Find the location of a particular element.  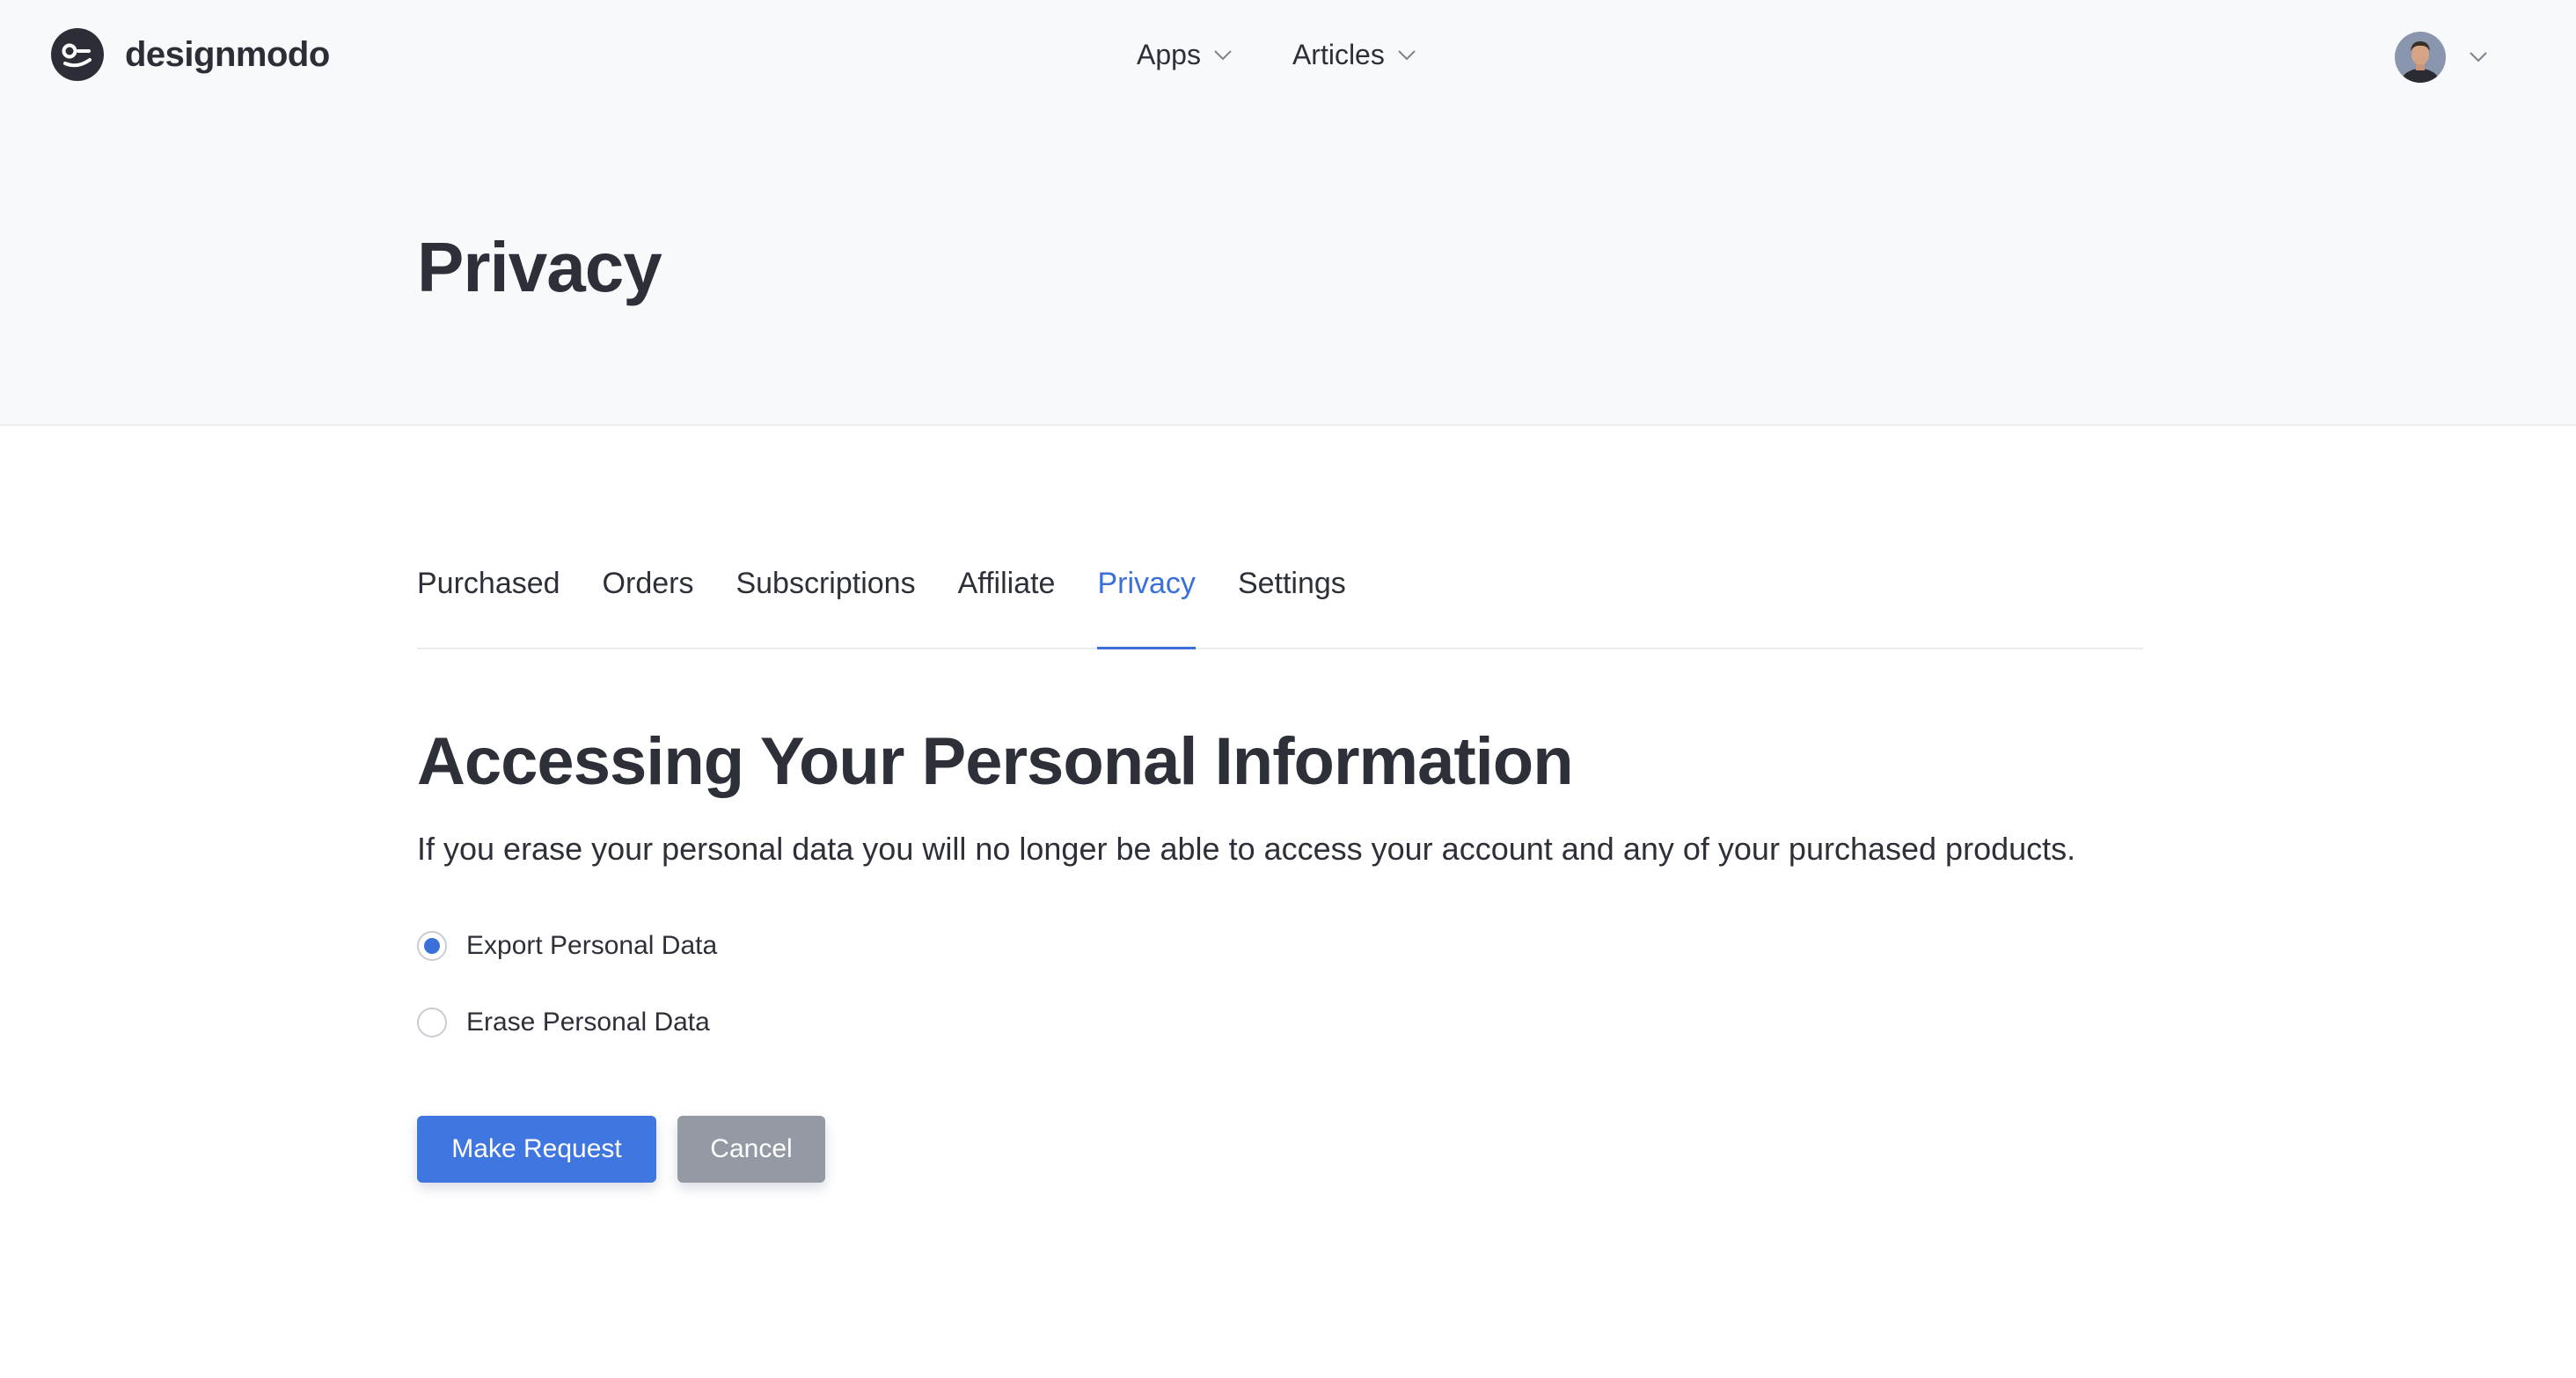

tab-orders: Orders is located at coordinates (648, 608).